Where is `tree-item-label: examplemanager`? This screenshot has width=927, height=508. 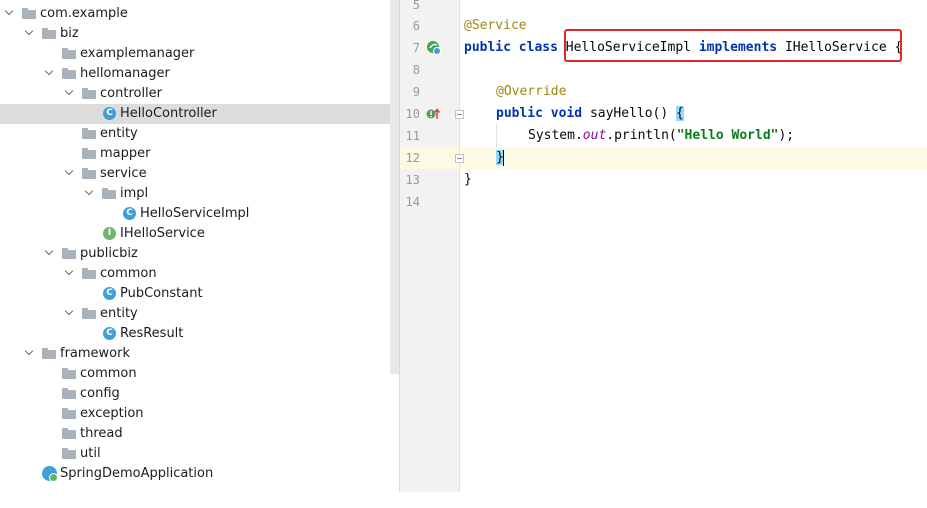
tree-item-label: examplemanager is located at coordinates (137, 53).